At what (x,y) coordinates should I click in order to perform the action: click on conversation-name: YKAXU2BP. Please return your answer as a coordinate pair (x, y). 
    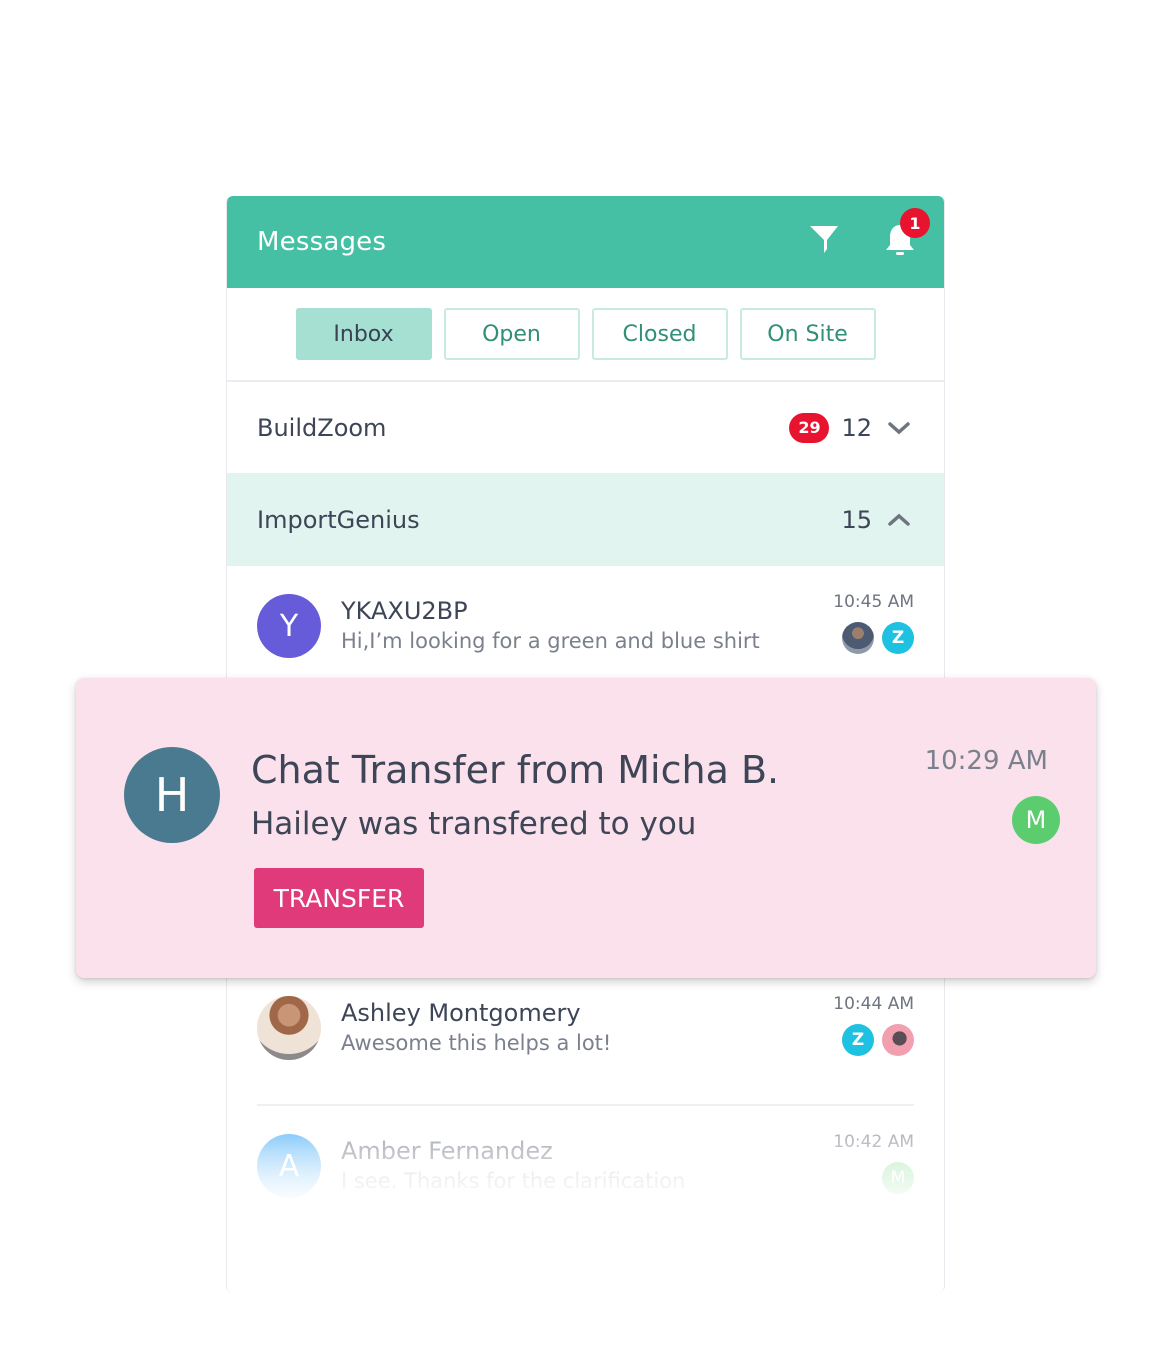
    Looking at the image, I should click on (404, 611).